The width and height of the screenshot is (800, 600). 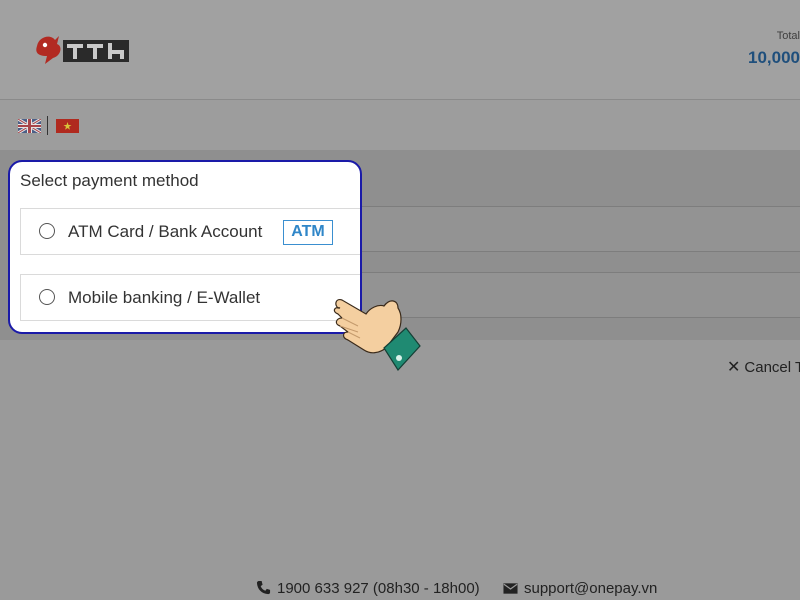 What do you see at coordinates (67, 126) in the screenshot?
I see `vietnam-flag-icon` at bounding box center [67, 126].